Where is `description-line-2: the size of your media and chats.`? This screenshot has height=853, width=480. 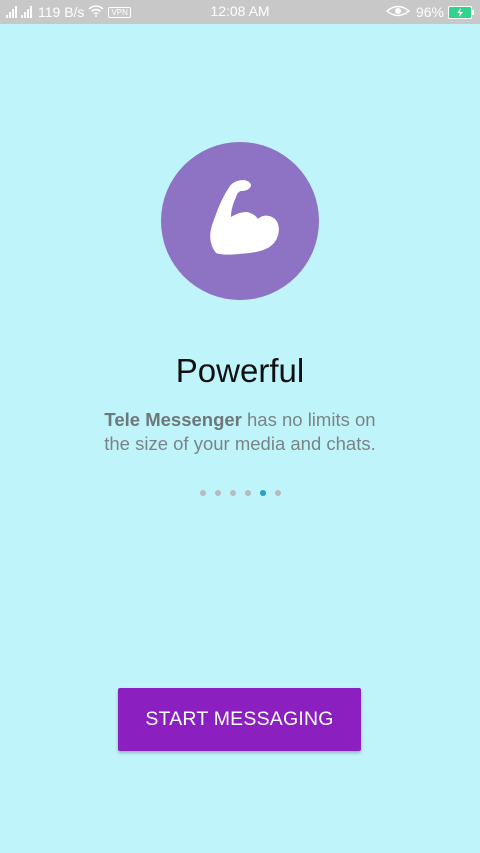 description-line-2: the size of your media and chats. is located at coordinates (240, 443).